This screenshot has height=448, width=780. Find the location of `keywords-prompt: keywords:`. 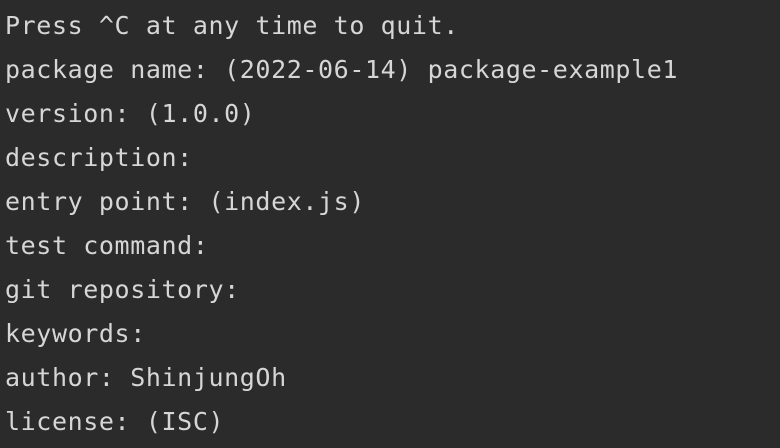

keywords-prompt: keywords: is located at coordinates (75, 333).